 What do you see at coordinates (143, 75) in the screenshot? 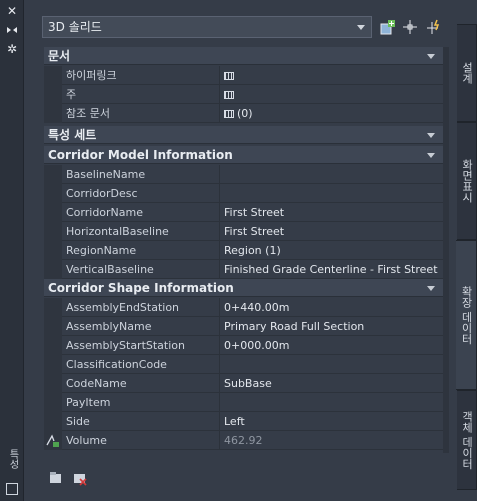
I see `property-name: 하이퍼링크` at bounding box center [143, 75].